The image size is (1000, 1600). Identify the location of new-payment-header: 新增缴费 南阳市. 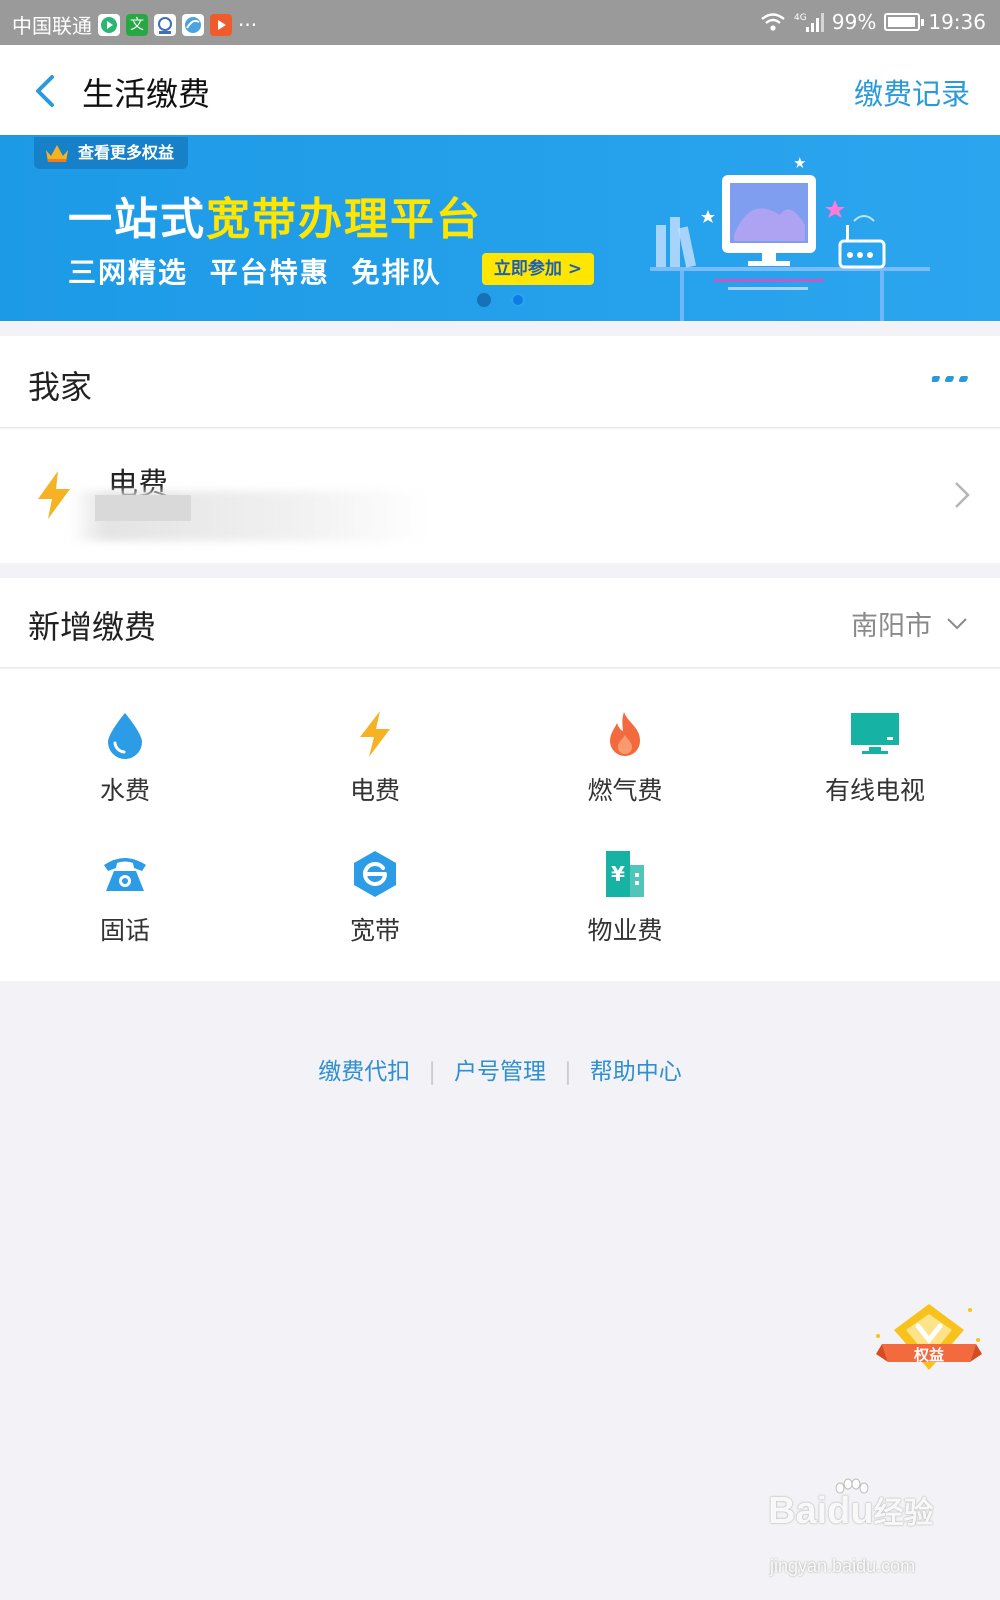
(500, 623).